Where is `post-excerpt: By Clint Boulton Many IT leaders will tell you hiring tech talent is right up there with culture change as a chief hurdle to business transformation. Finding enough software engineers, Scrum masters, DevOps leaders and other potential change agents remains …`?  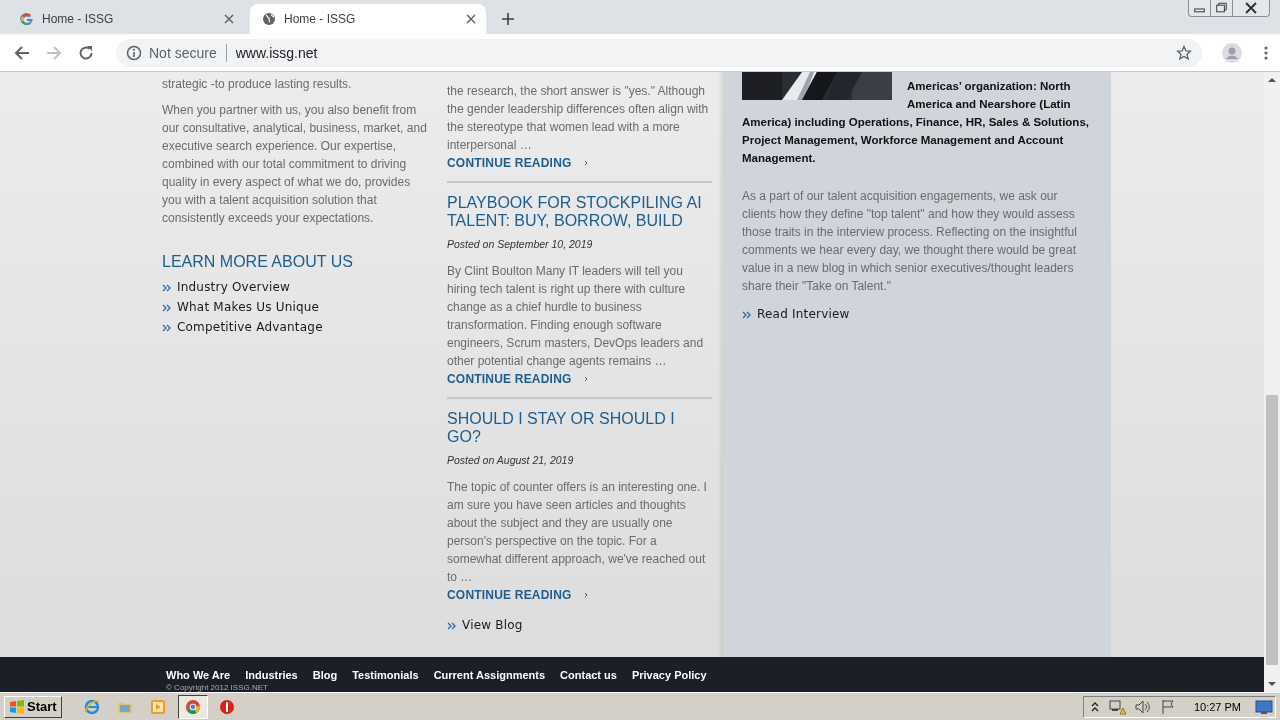 post-excerpt: By Clint Boulton Many IT leaders will tell you hiring tech talent is right up there with culture change as a chief hurdle to business transformation. Finding enough software engineers, Scrum masters, DevOps leaders and other potential change agents remains … is located at coordinates (576, 316).